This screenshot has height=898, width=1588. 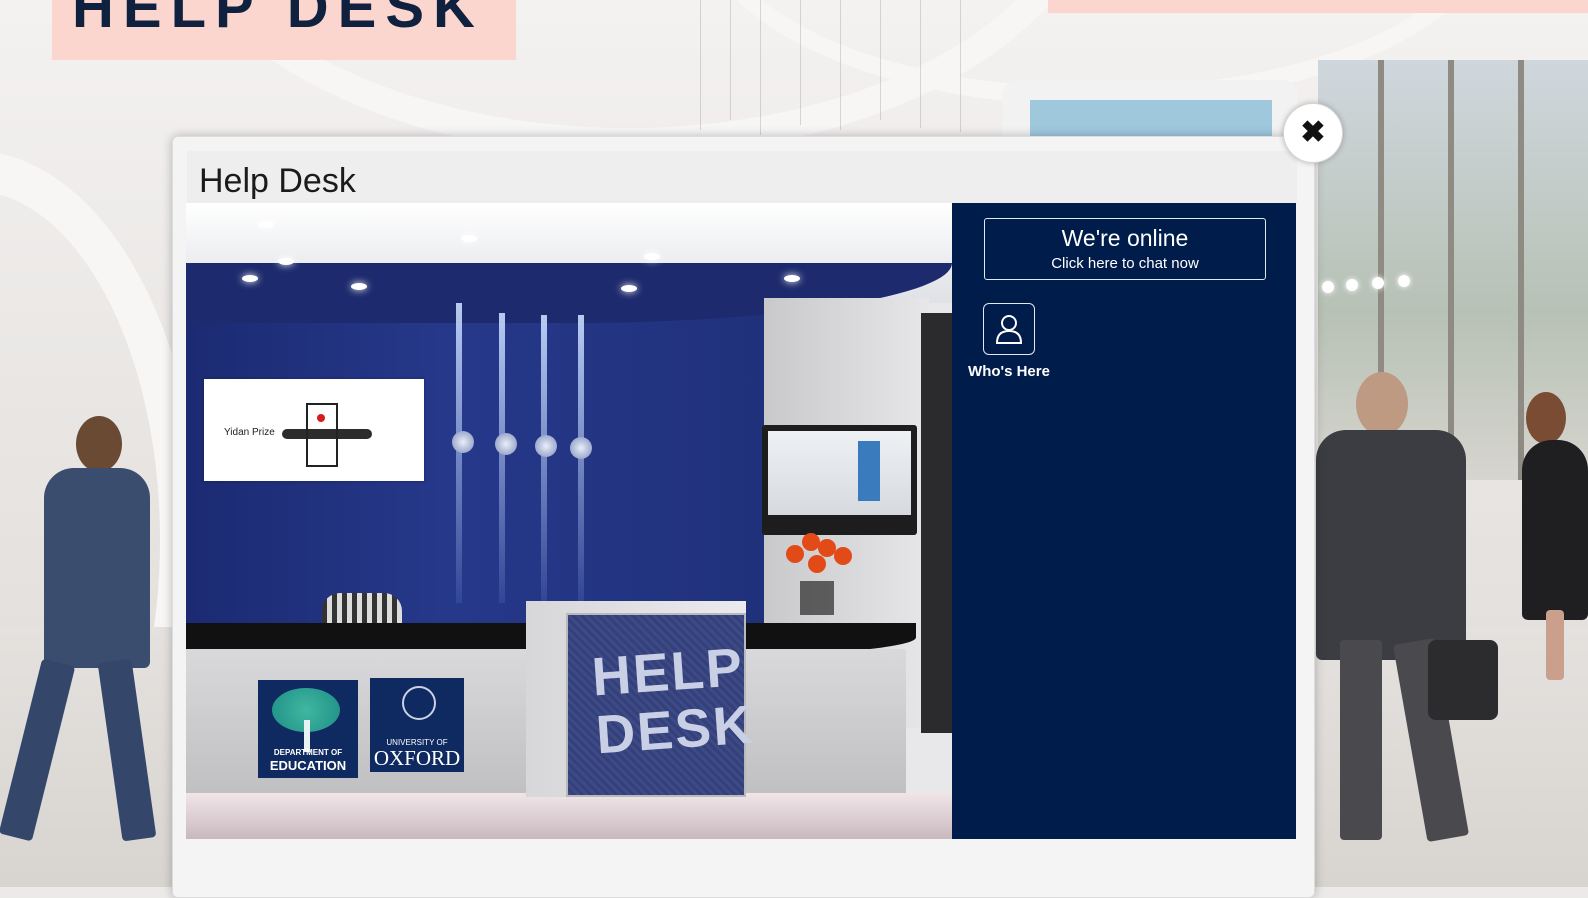 I want to click on page-title-banner: HELP DESK, so click(x=284, y=30).